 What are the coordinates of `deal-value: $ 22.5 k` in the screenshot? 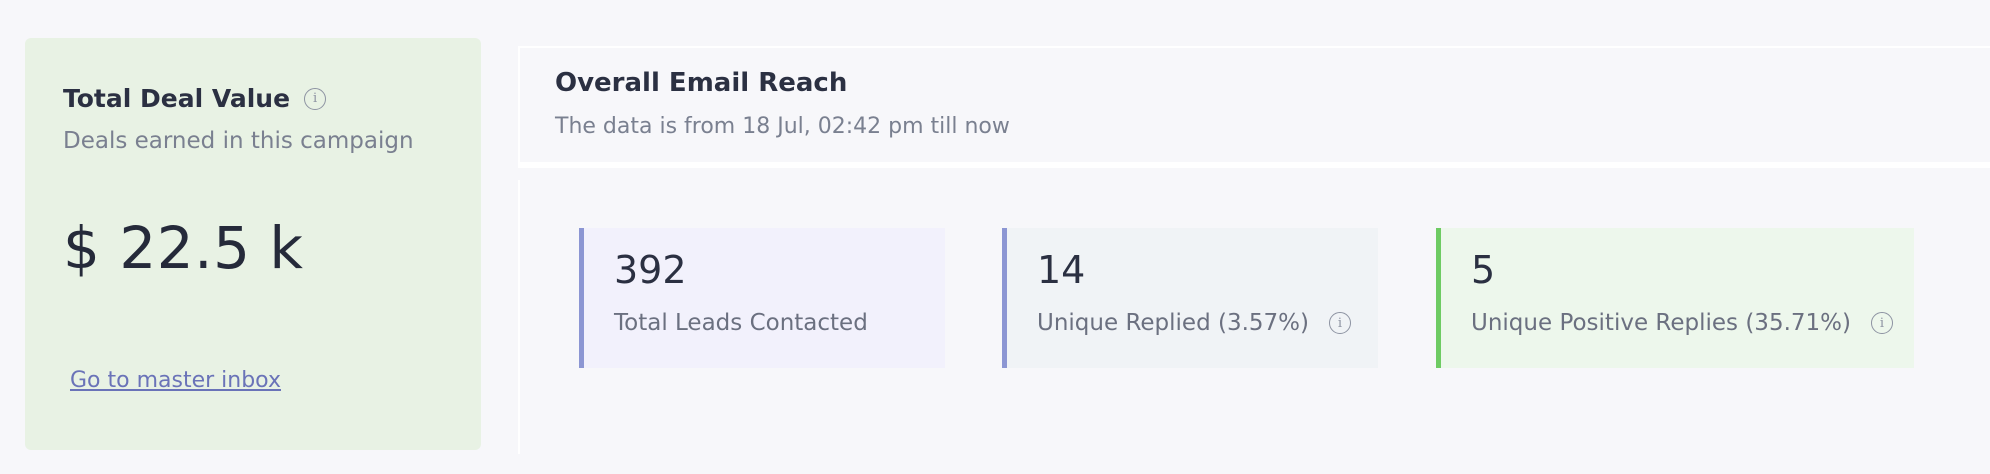 It's located at (183, 248).